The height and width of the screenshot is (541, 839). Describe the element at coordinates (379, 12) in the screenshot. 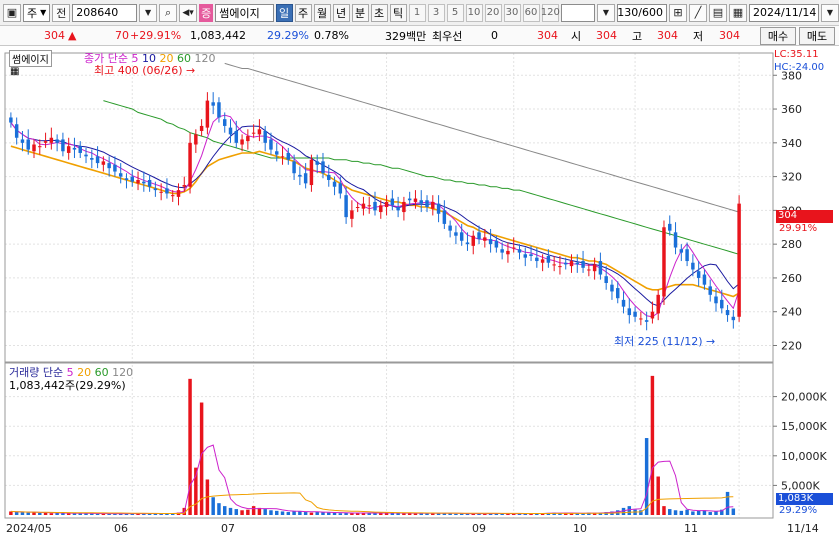

I see `period-second: 초` at that location.